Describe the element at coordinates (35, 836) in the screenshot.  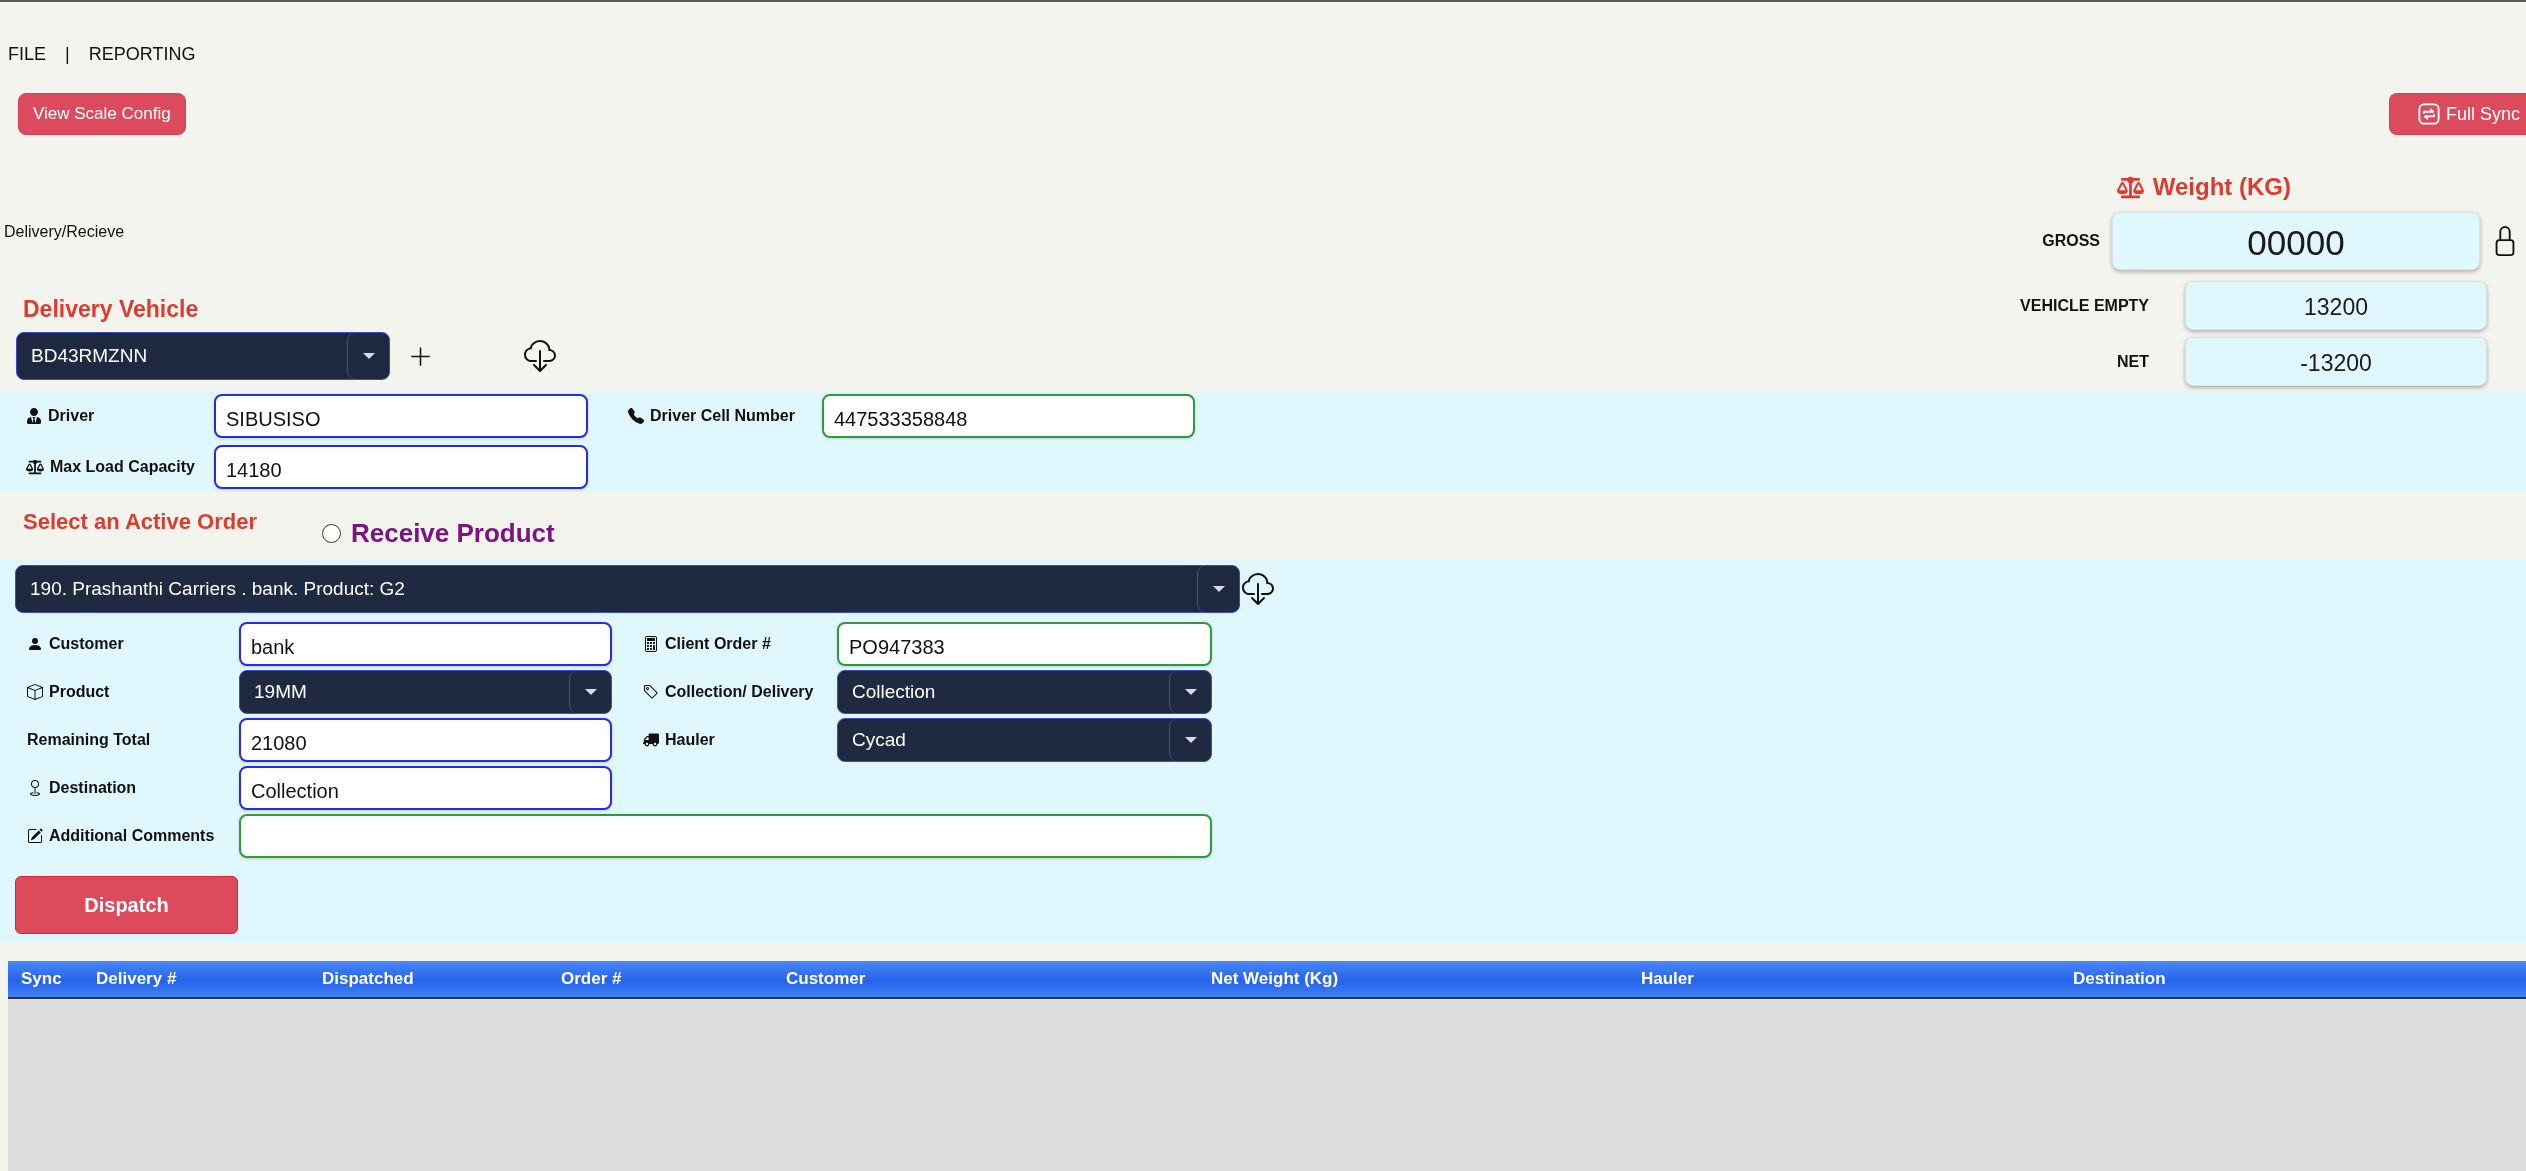
I see `edit-icon` at that location.